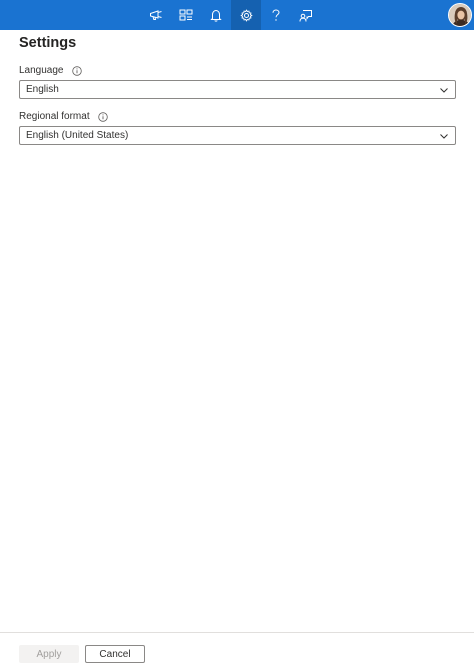 The image size is (474, 671). I want to click on notifications-button, so click(216, 15).